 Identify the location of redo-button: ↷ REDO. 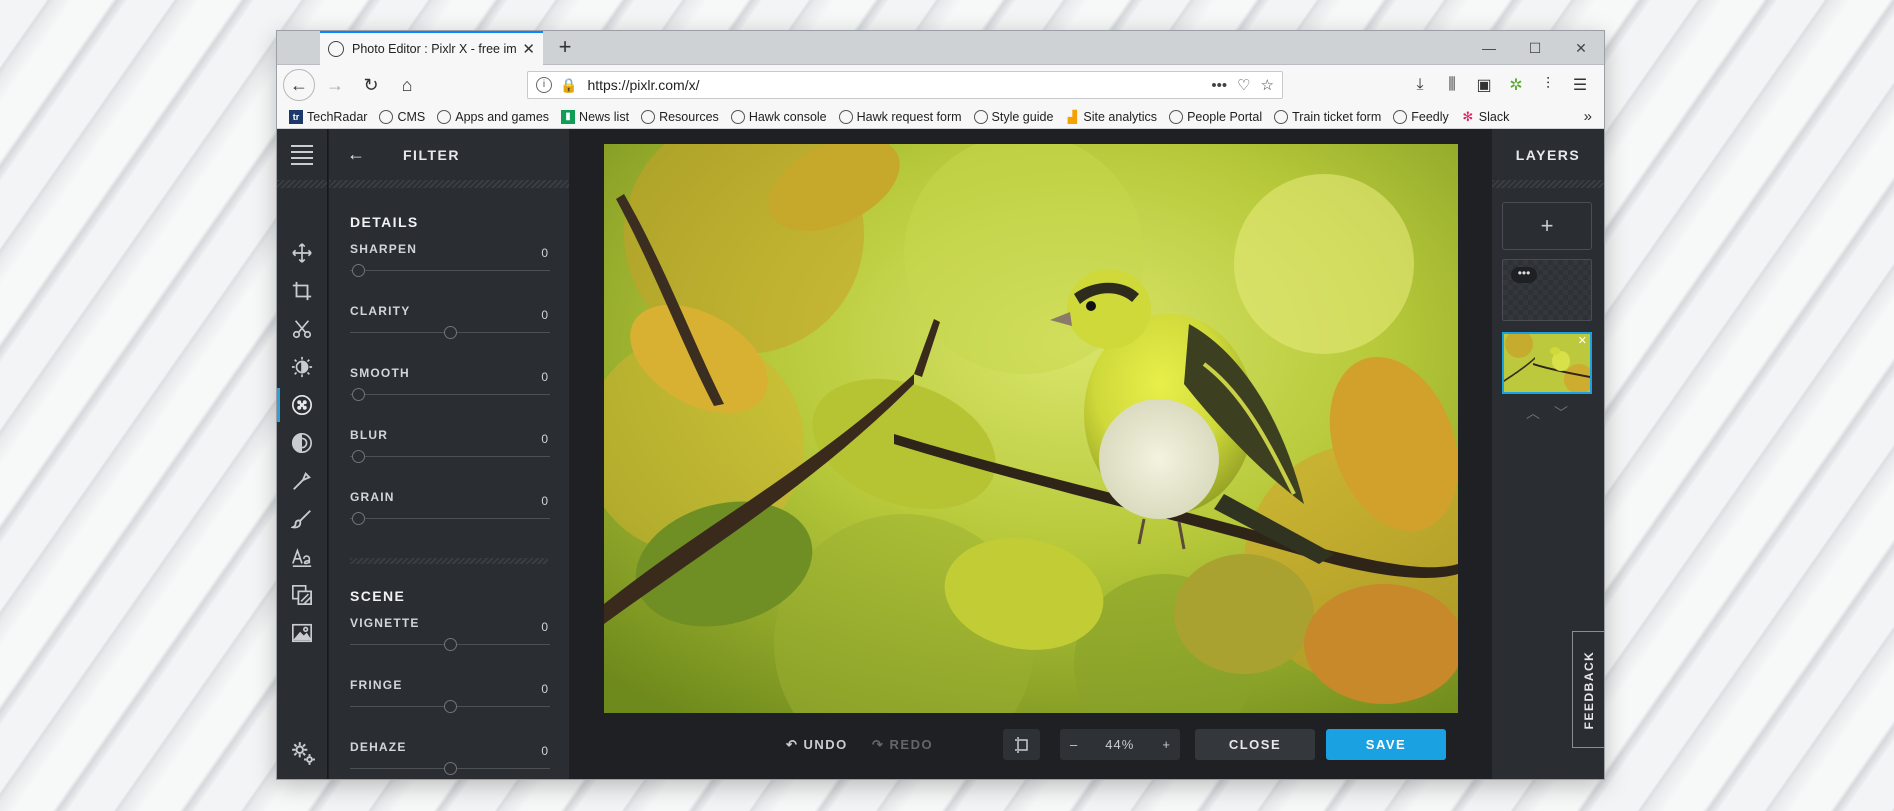
(902, 745).